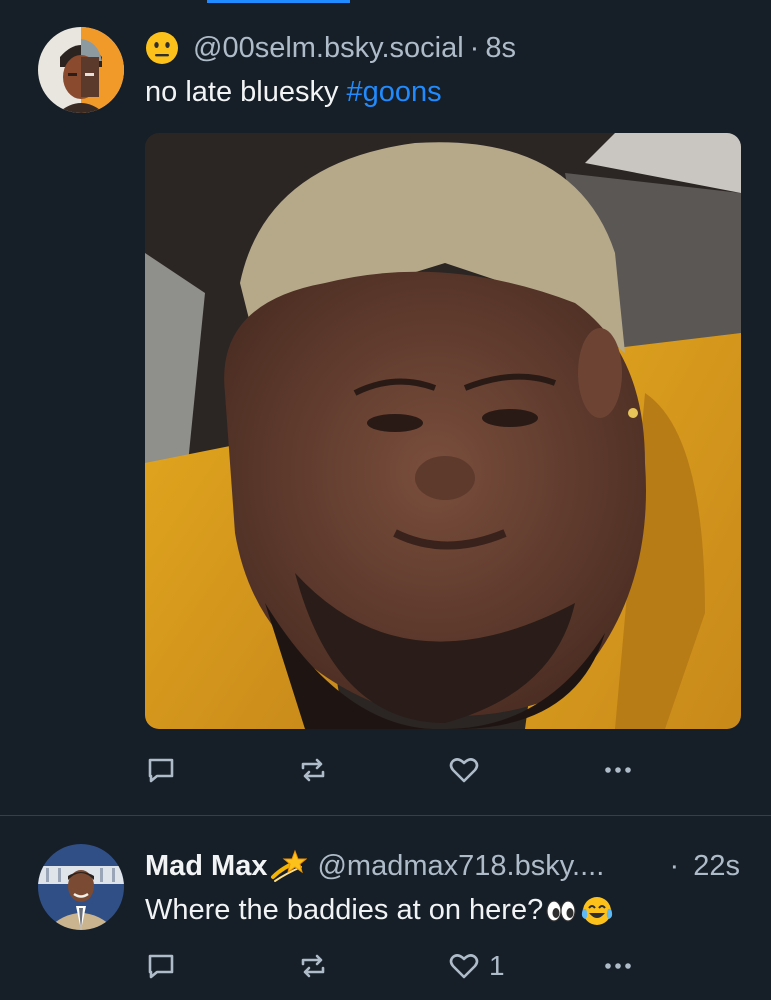  Describe the element at coordinates (393, 92) in the screenshot. I see `hashtag-link: #goons` at that location.